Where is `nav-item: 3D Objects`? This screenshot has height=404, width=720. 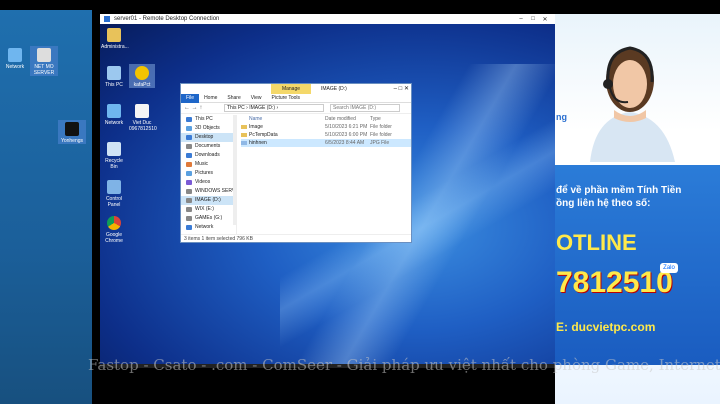
nav-item: 3D Objects is located at coordinates (208, 128).